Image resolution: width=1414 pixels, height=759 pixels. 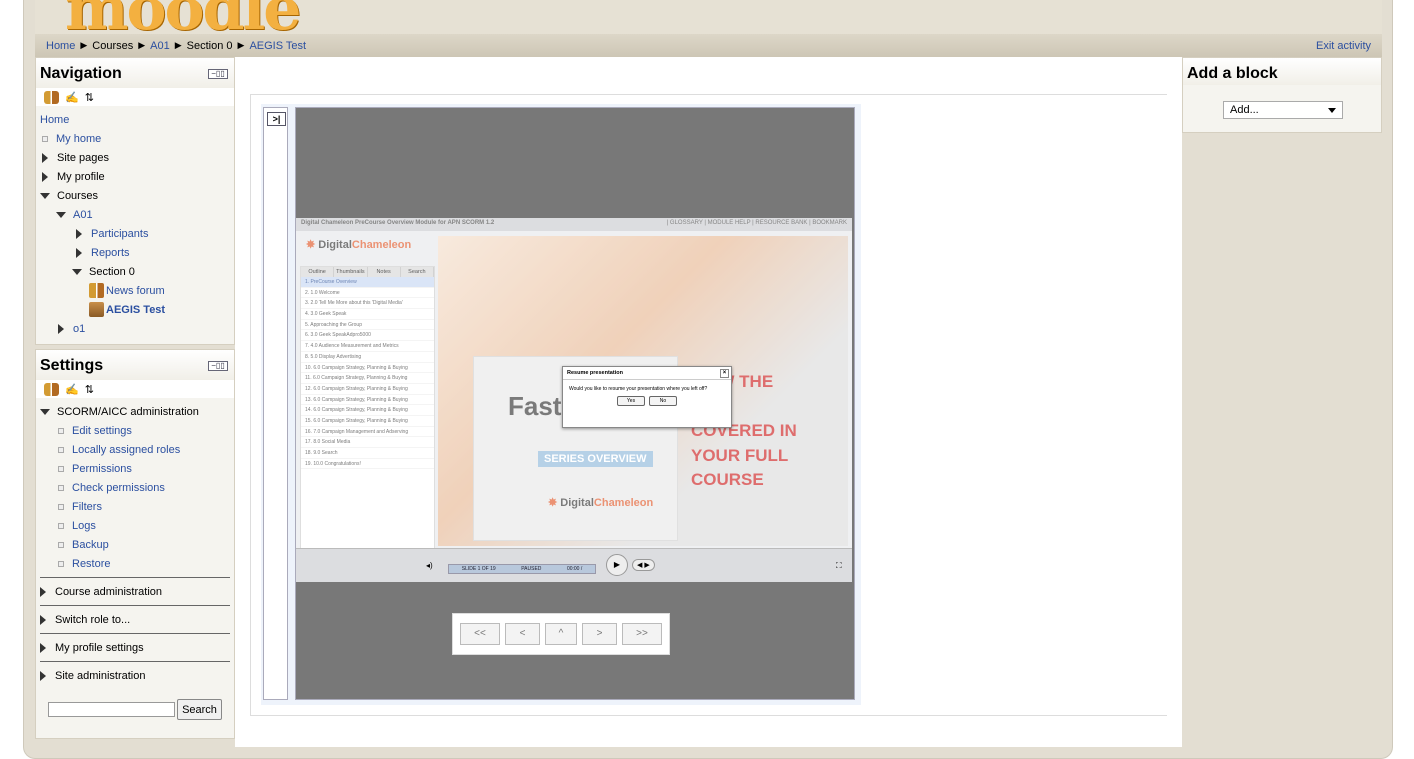 I want to click on settings-check-permissions: Check permissions, so click(x=118, y=488).